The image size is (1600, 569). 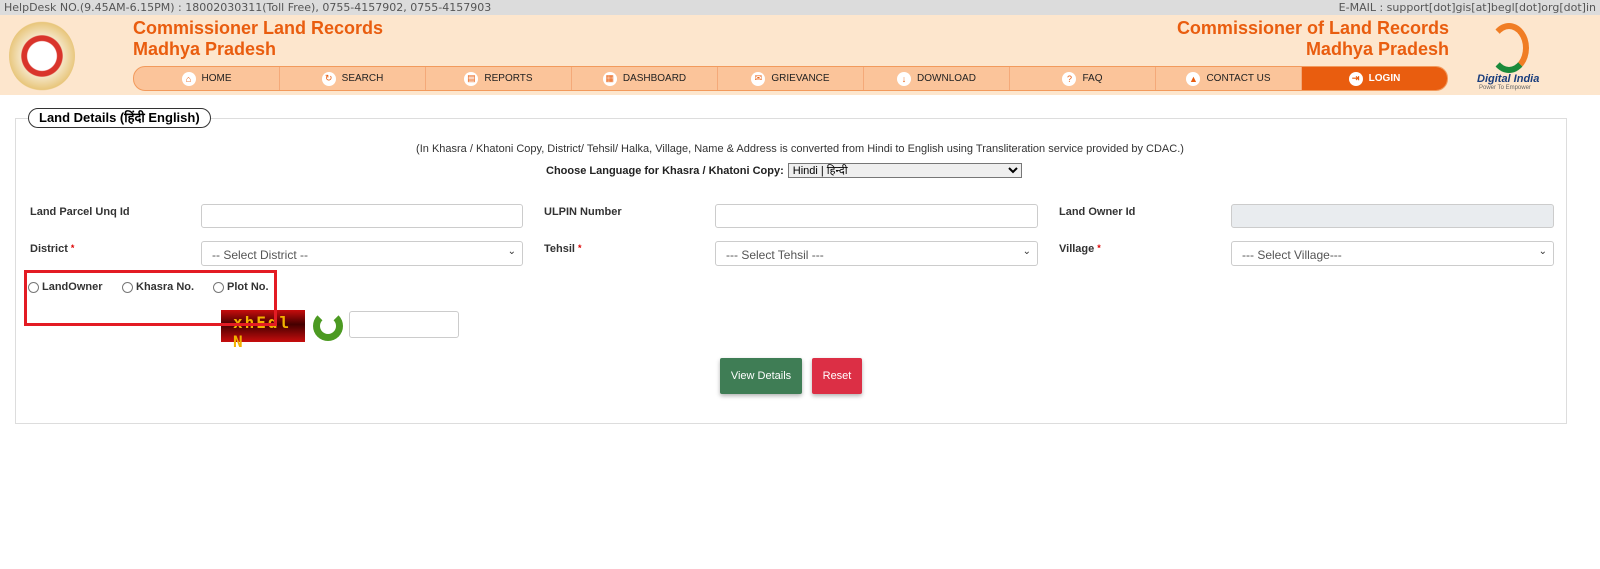 I want to click on nav-home: ⌂ HOME, so click(x=207, y=78).